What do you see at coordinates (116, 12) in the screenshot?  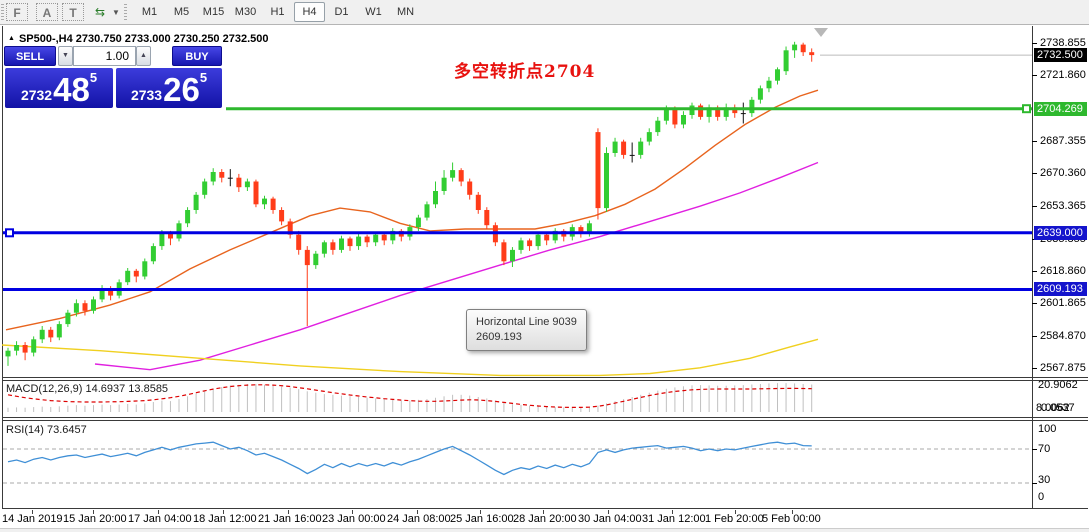 I see `chevron-down-icon: ▼` at bounding box center [116, 12].